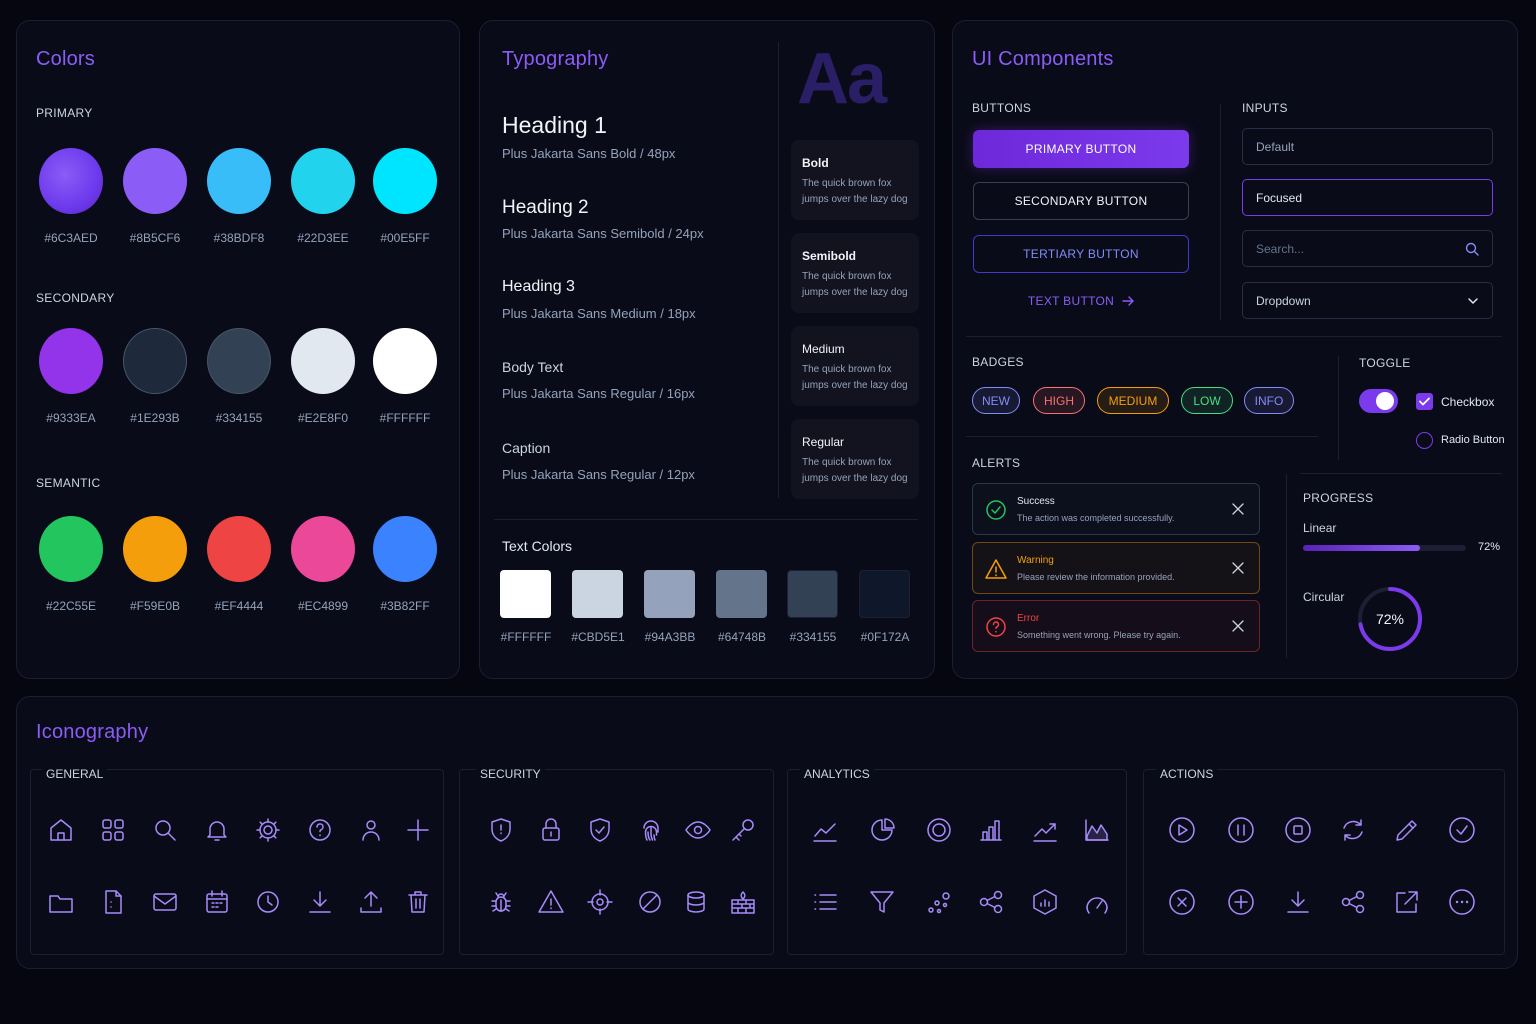 This screenshot has height=1024, width=1536. Describe the element at coordinates (71, 238) in the screenshot. I see `color-hex-label: #6C3AED` at that location.